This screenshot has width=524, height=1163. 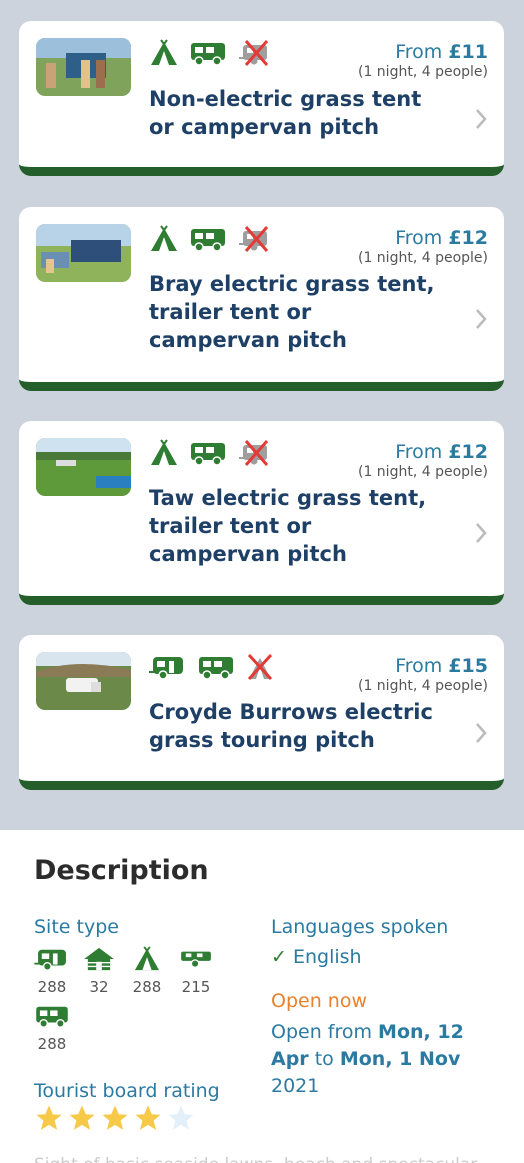 What do you see at coordinates (196, 987) in the screenshot?
I see `site-type-count: 215` at bounding box center [196, 987].